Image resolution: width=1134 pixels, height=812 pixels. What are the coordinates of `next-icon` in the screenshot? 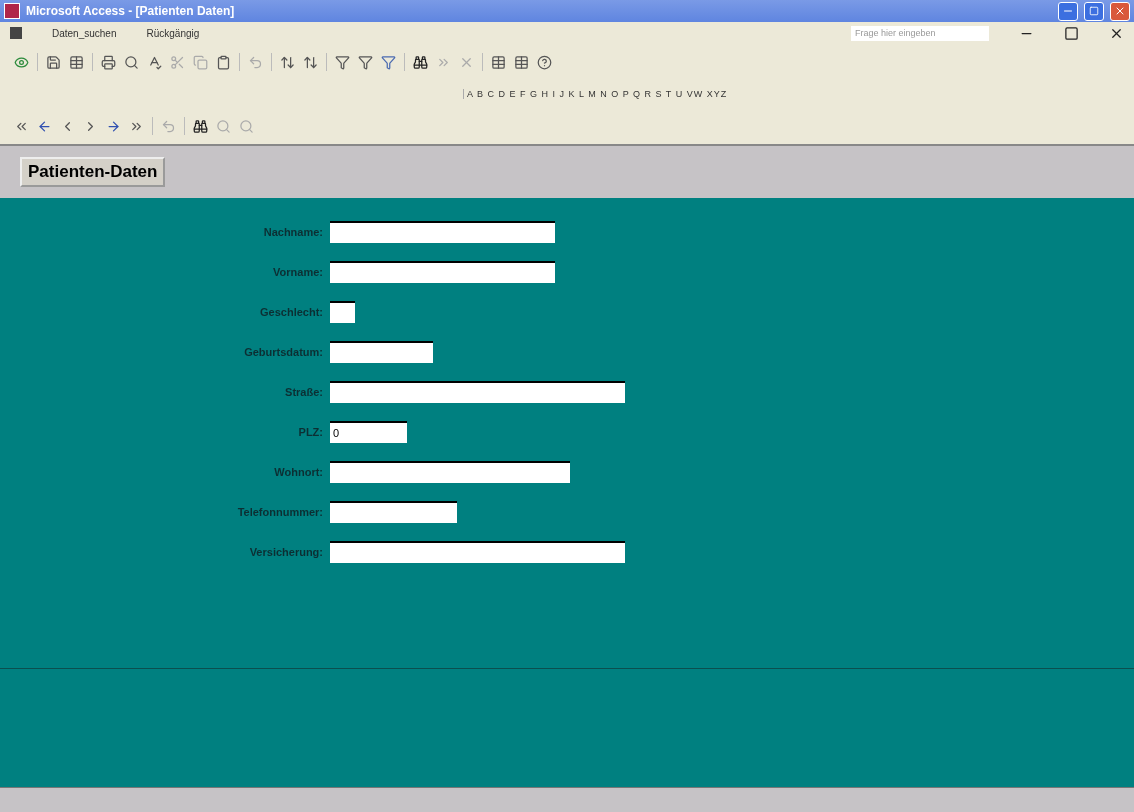 It's located at (113, 126).